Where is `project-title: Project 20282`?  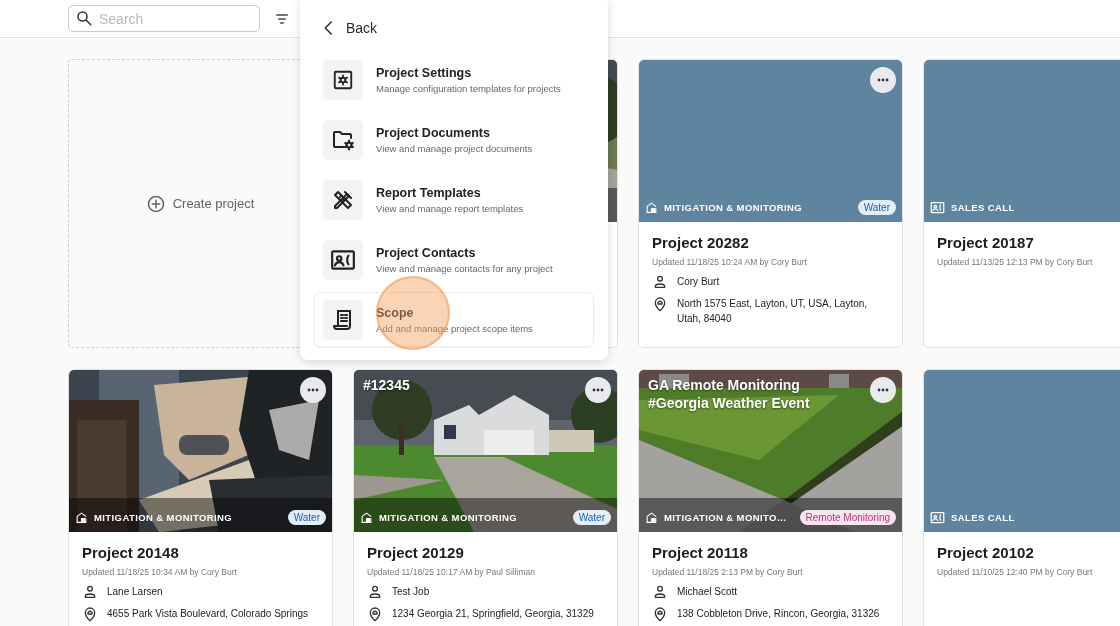
project-title: Project 20282 is located at coordinates (701, 242).